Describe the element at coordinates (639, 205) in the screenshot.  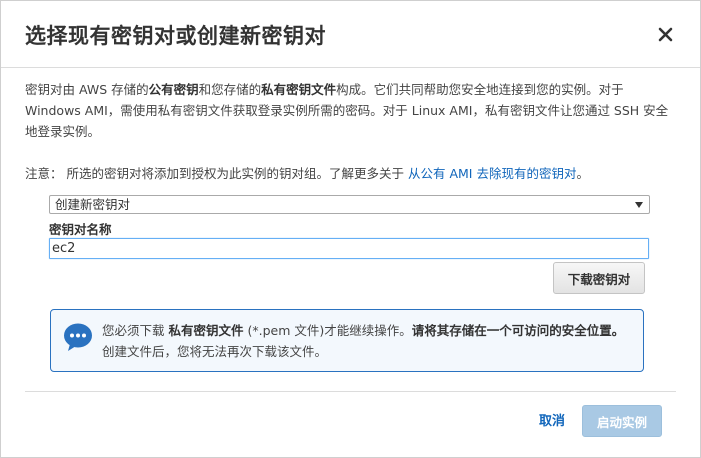
I see `dropdown-arrow-icon` at that location.